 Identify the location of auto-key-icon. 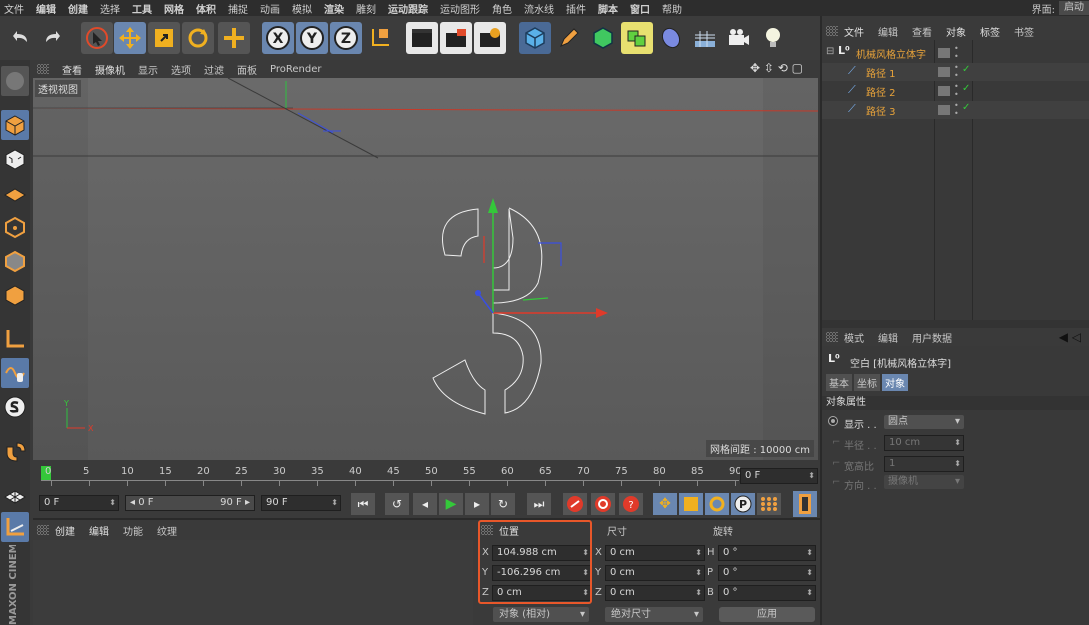
(603, 504).